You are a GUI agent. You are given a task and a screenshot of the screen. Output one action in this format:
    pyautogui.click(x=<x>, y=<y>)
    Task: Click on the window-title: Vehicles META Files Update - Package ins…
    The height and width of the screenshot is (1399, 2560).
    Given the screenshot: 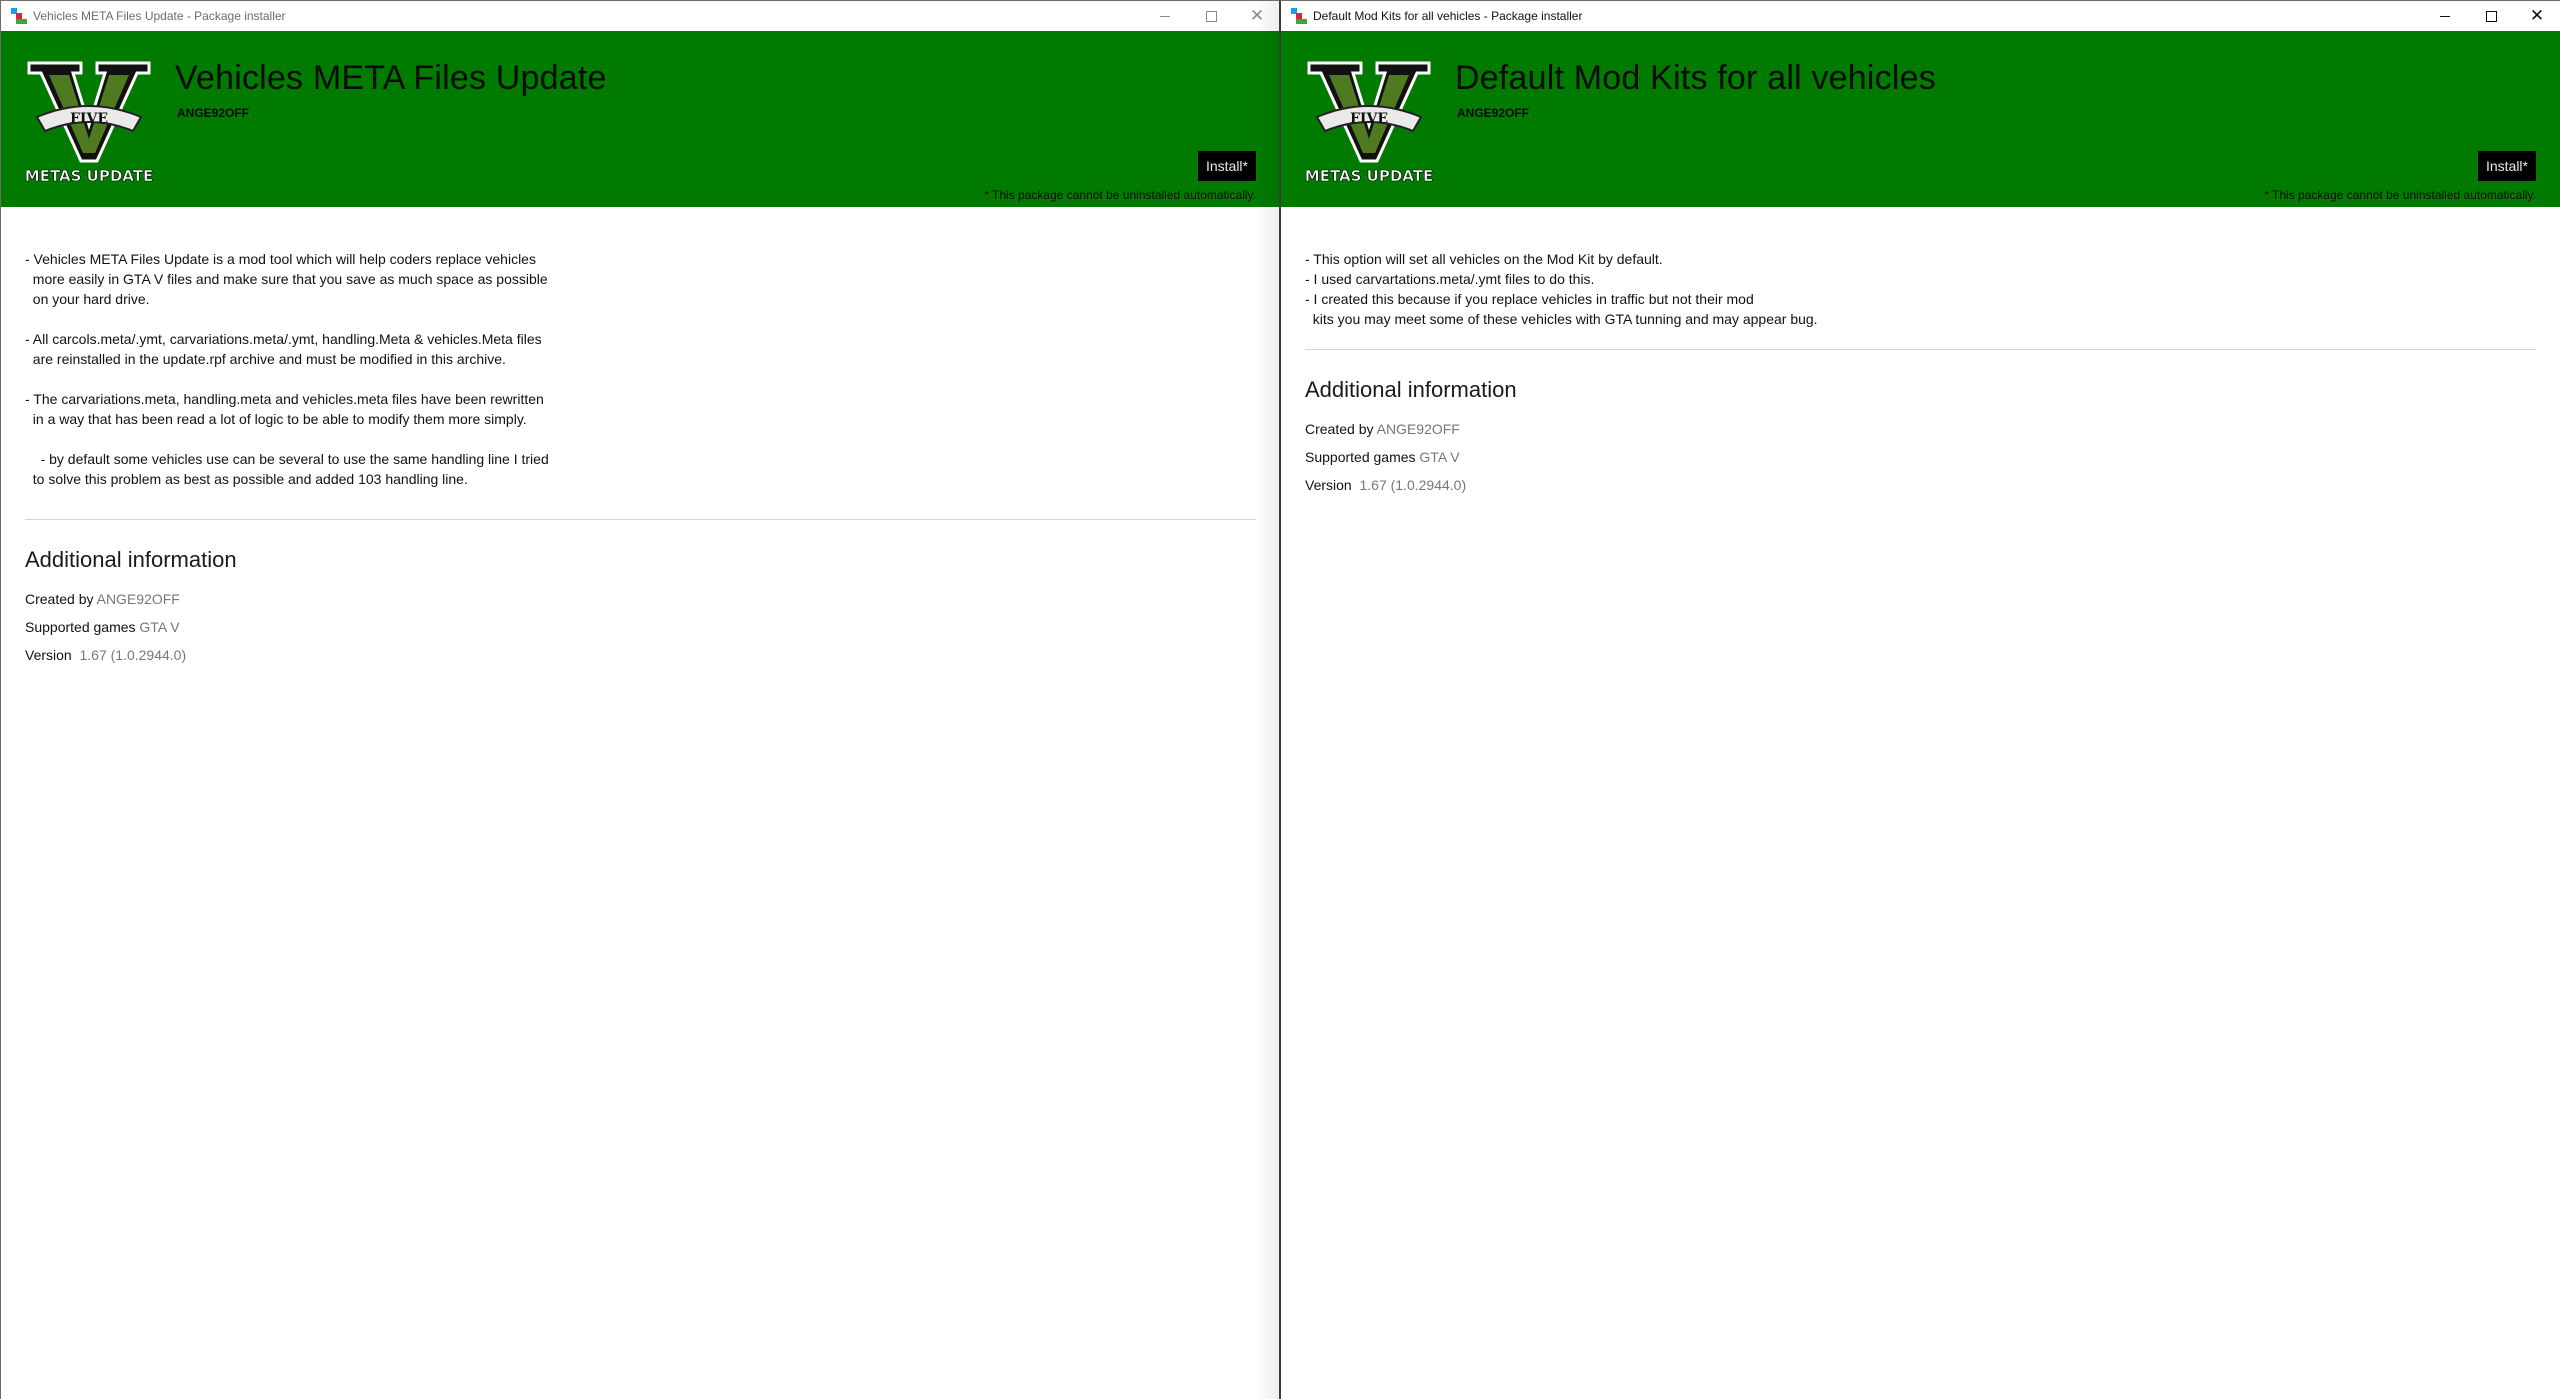 What is the action you would take?
    pyautogui.click(x=159, y=16)
    